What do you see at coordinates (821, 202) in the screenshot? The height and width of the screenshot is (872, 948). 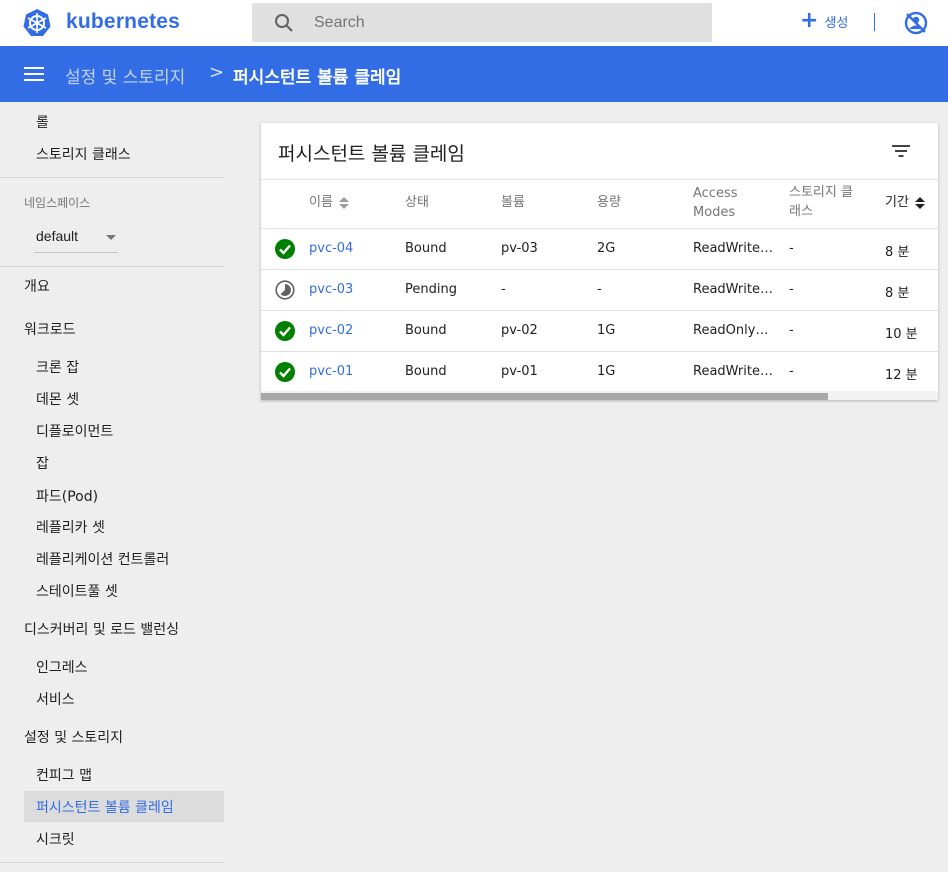 I see `column-header-storage-class: 스토리지 클 래스` at bounding box center [821, 202].